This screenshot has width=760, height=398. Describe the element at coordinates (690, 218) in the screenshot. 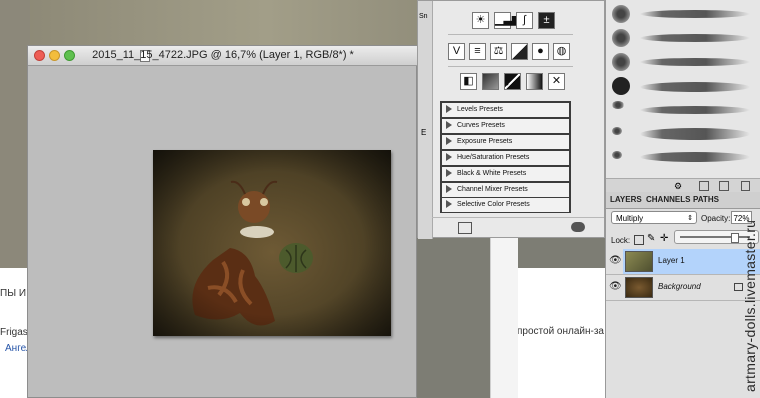

I see `chevron-updown-icon: ⇕` at that location.